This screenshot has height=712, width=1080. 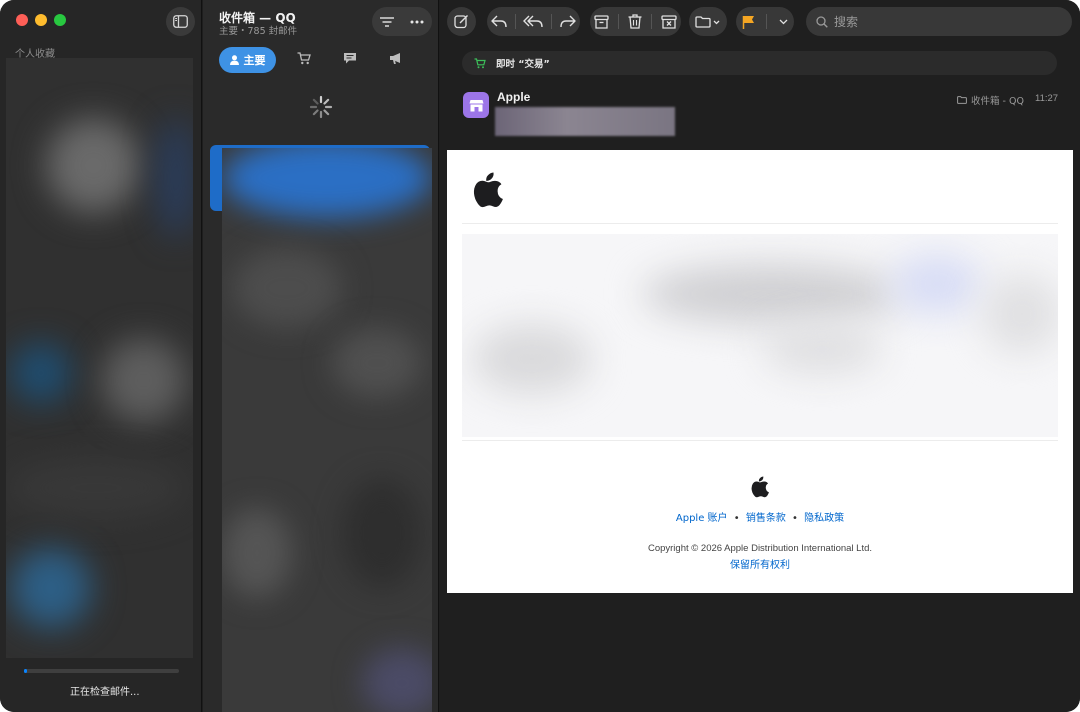 I want to click on reply-all-button, so click(x=533, y=21).